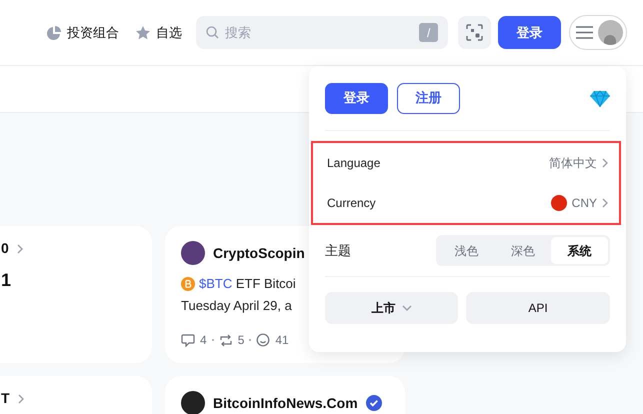  I want to click on theme-label: 主题, so click(338, 251).